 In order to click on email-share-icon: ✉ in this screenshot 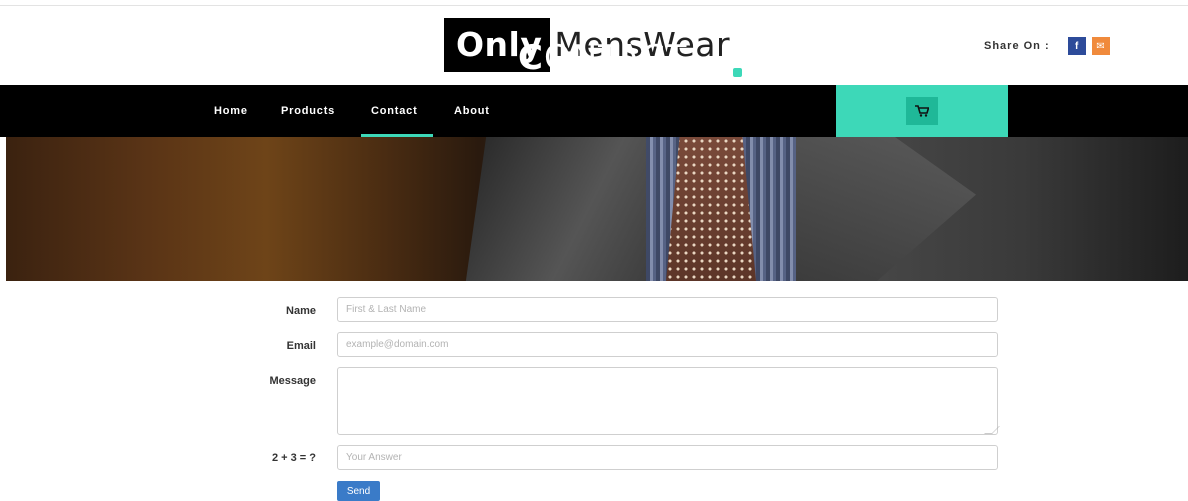, I will do `click(1100, 46)`.